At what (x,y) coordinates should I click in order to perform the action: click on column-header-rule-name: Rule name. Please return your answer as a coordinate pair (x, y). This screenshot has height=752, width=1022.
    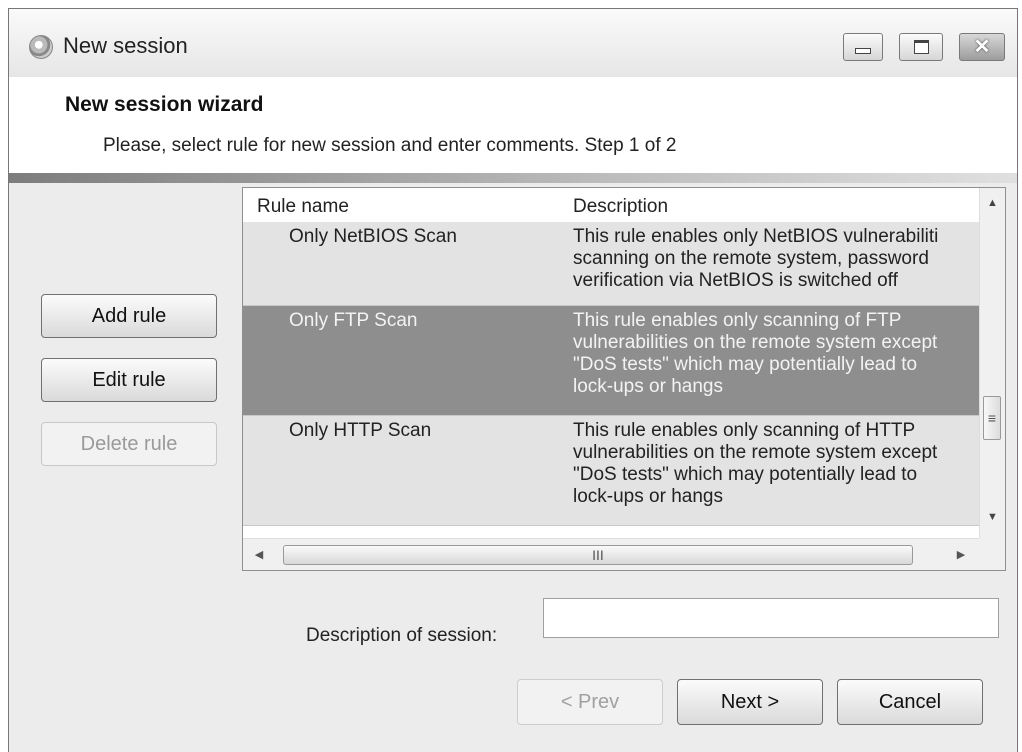
    Looking at the image, I should click on (303, 207).